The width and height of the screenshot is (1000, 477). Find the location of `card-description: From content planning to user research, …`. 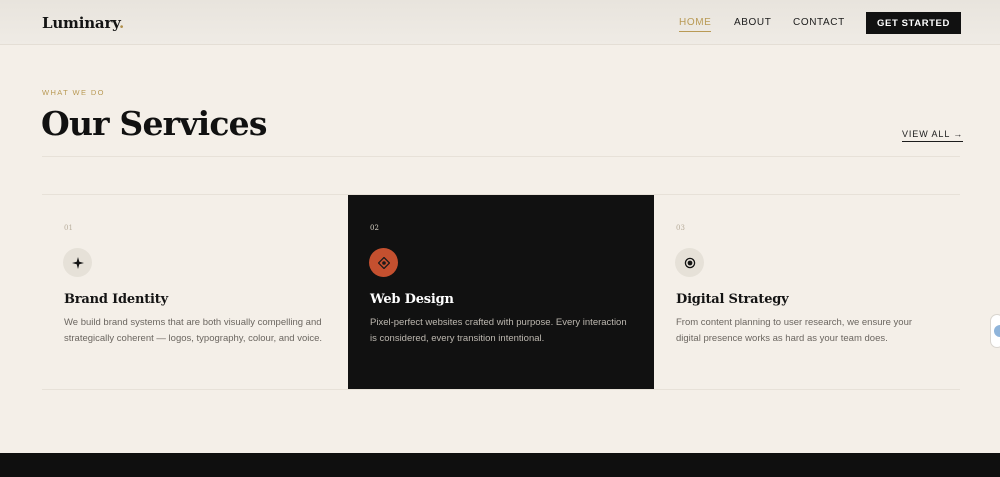

card-description: From content planning to user research, … is located at coordinates (794, 330).